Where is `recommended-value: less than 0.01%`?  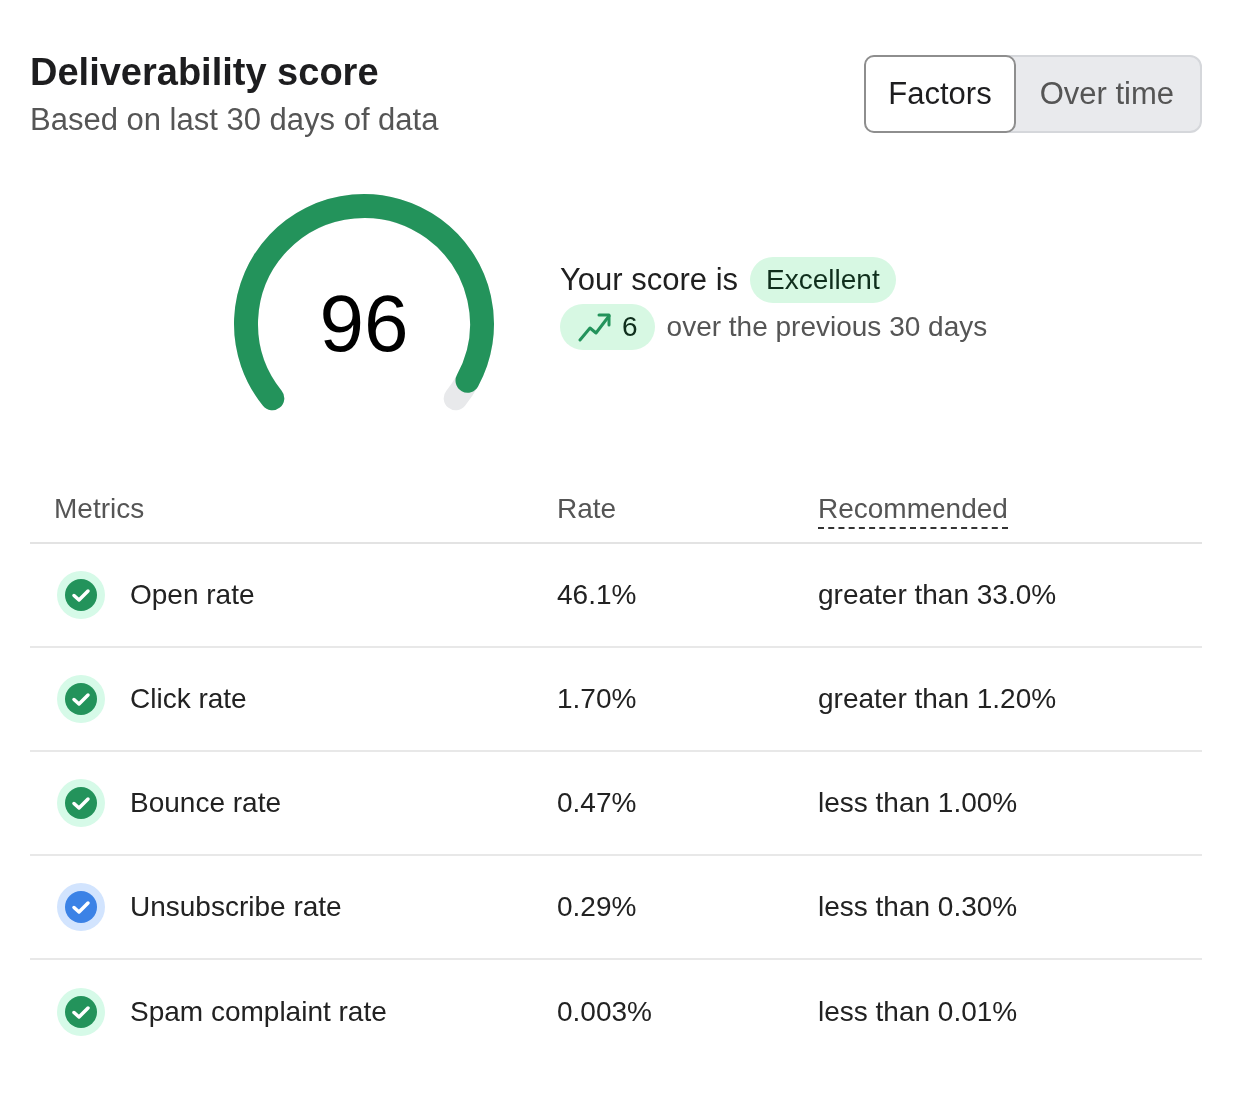
recommended-value: less than 0.01% is located at coordinates (918, 1011).